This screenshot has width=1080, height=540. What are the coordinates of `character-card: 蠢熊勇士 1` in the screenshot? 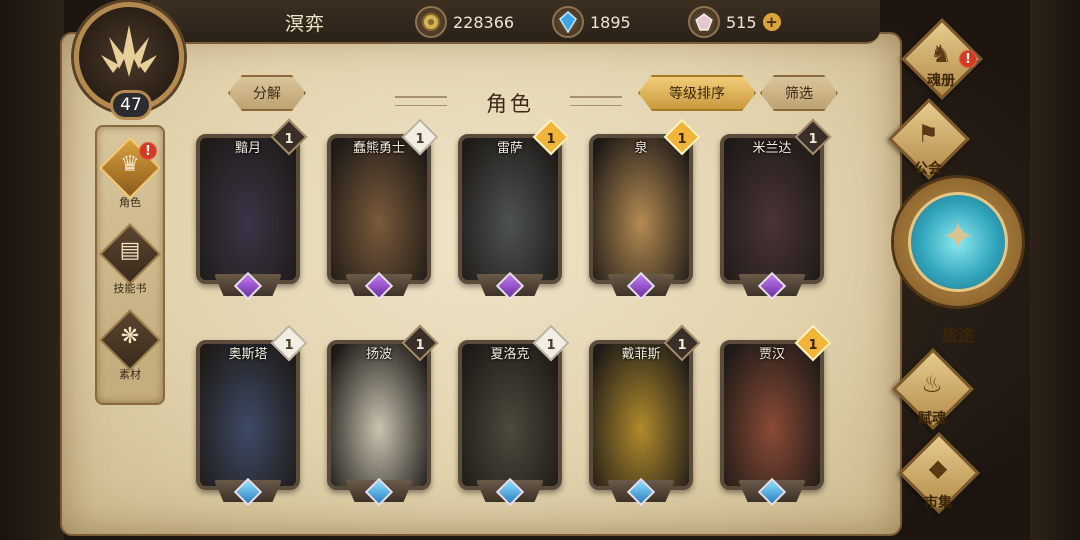 It's located at (383, 211).